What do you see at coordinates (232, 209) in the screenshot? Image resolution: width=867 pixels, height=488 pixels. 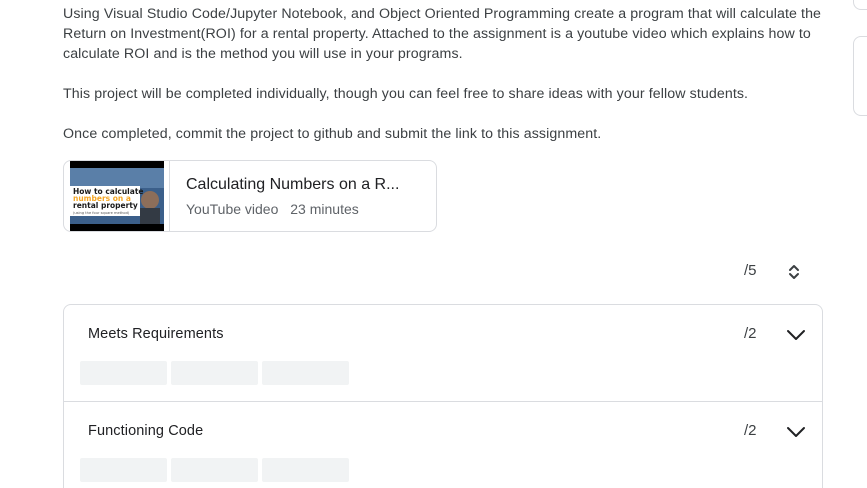 I see `attachment-source: YouTube video` at bounding box center [232, 209].